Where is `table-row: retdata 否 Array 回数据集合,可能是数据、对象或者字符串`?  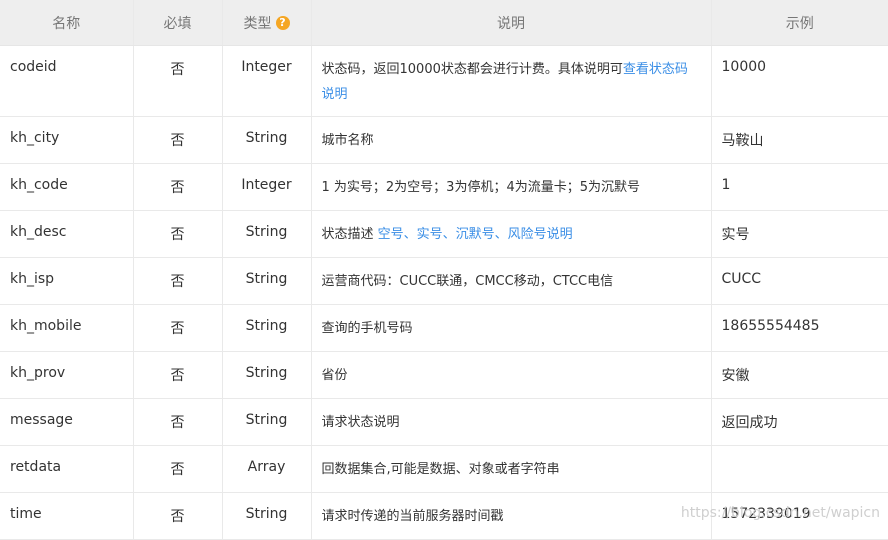 table-row: retdata 否 Array 回数据集合,可能是数据、对象或者字符串 is located at coordinates (444, 469).